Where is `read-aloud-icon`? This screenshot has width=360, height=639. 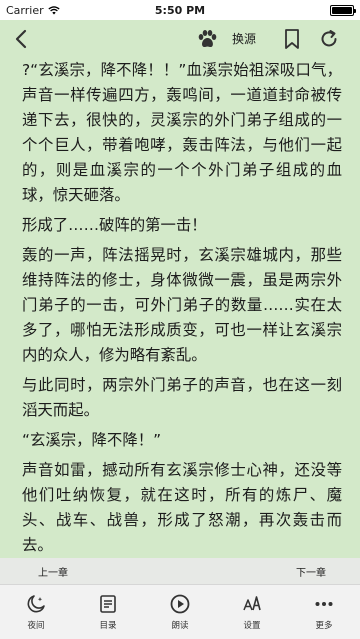
read-aloud-icon is located at coordinates (180, 604).